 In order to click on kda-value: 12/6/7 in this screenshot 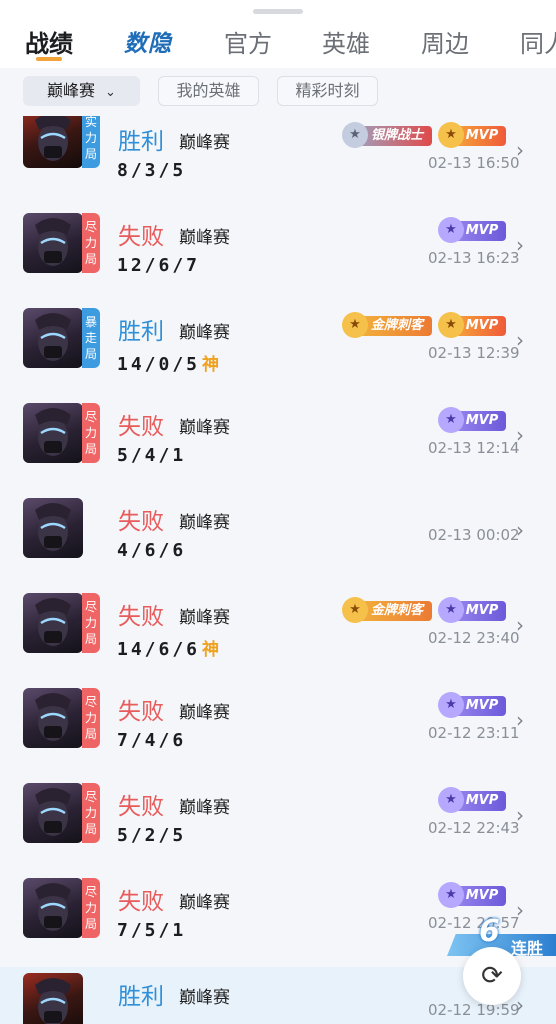, I will do `click(159, 265)`.